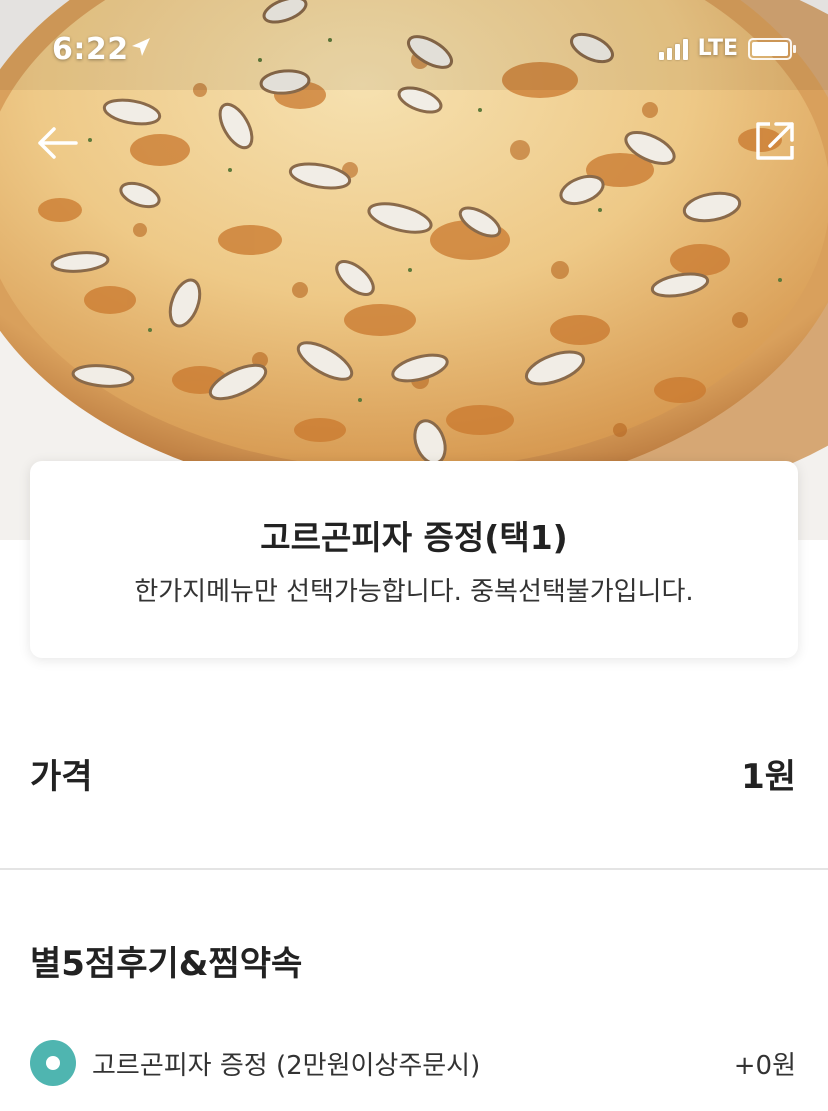 The height and width of the screenshot is (1111, 828). What do you see at coordinates (90, 49) in the screenshot?
I see `status-time: 6:22` at bounding box center [90, 49].